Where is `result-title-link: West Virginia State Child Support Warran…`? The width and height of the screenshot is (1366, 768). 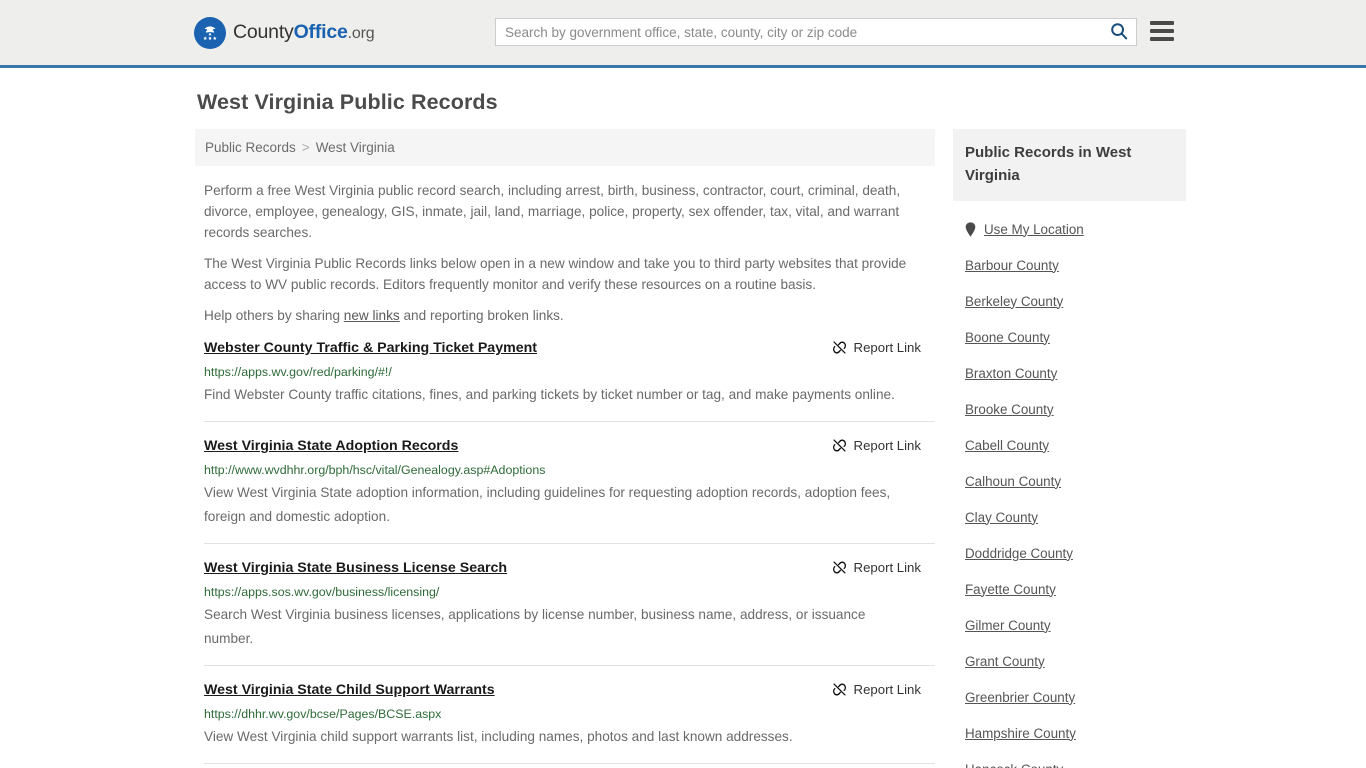
result-title-link: West Virginia State Child Support Warran… is located at coordinates (349, 690).